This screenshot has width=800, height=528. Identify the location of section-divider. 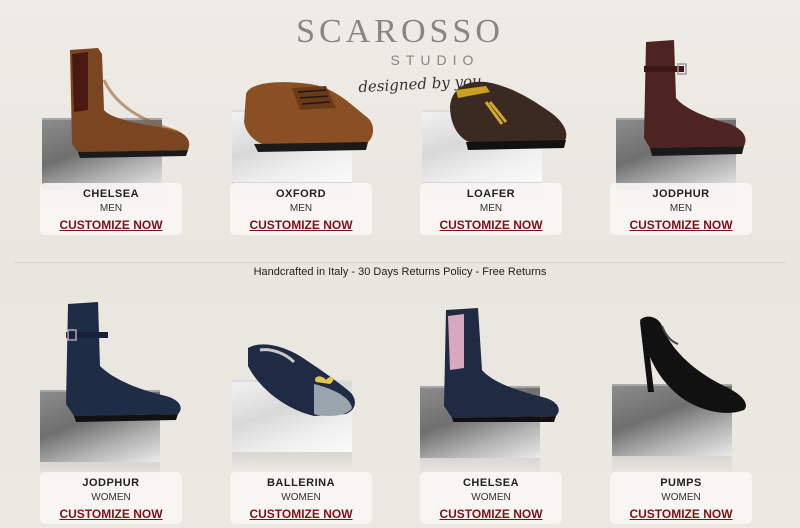
(400, 262).